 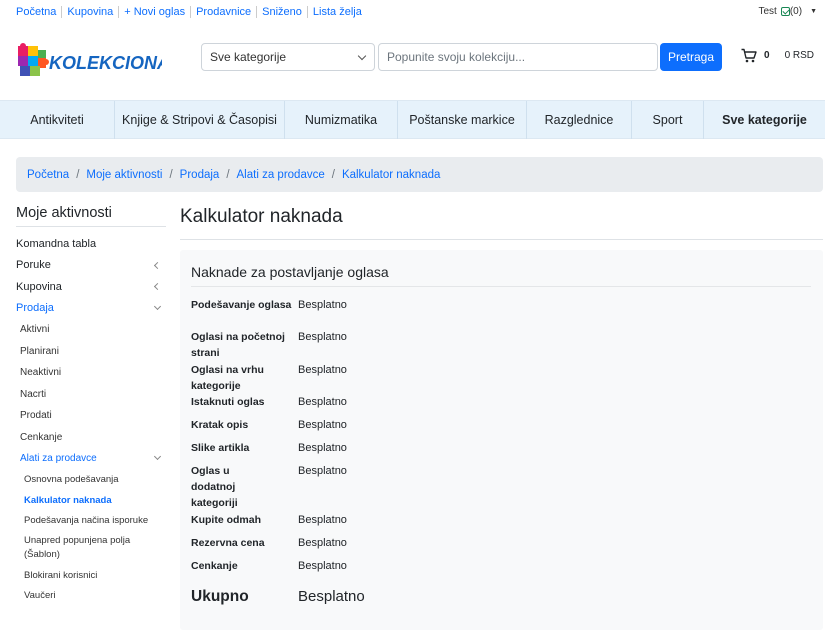 What do you see at coordinates (91, 330) in the screenshot?
I see `sidebar-item-active: Aktivni` at bounding box center [91, 330].